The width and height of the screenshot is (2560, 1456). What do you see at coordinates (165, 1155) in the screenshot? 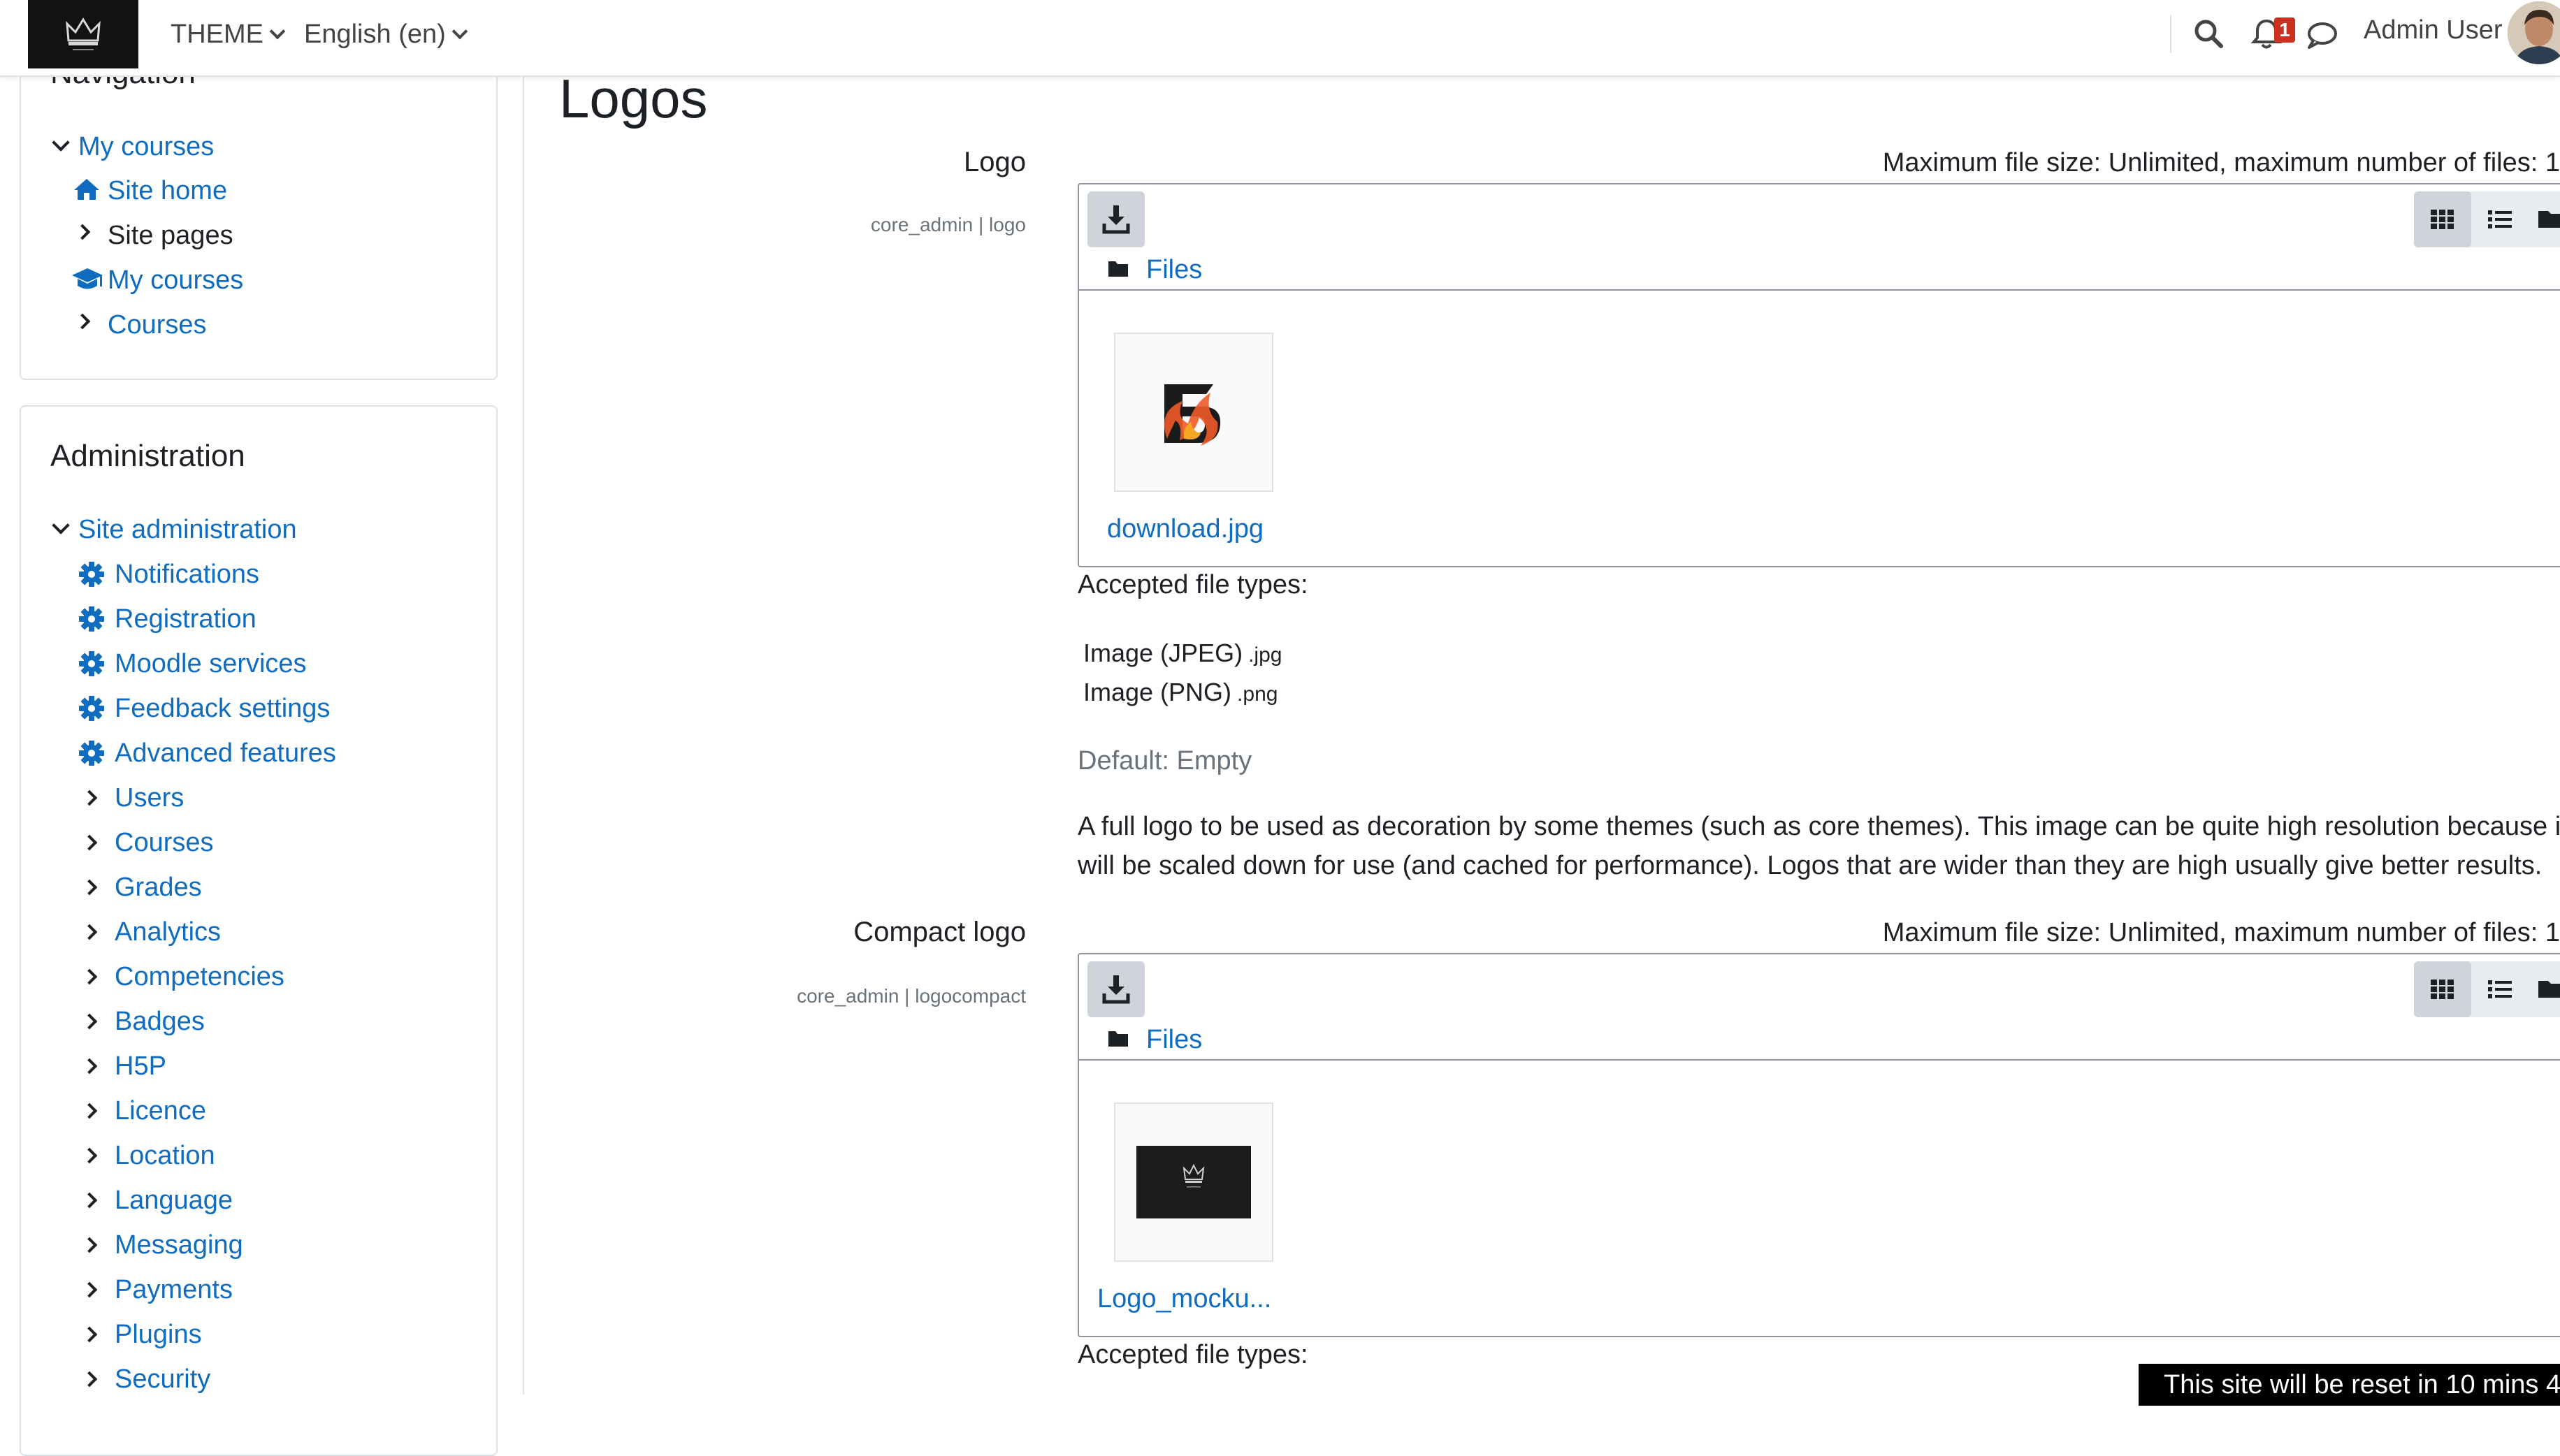
I see `admin-item-location: Location` at bounding box center [165, 1155].